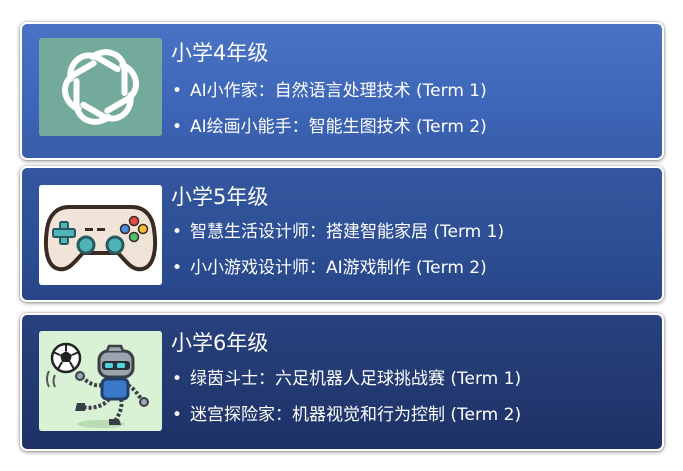 The height and width of the screenshot is (471, 683). What do you see at coordinates (356, 379) in the screenshot?
I see `course-item-text: 绿茵斗士：六足机器人足球挑战赛 (Term 1)` at bounding box center [356, 379].